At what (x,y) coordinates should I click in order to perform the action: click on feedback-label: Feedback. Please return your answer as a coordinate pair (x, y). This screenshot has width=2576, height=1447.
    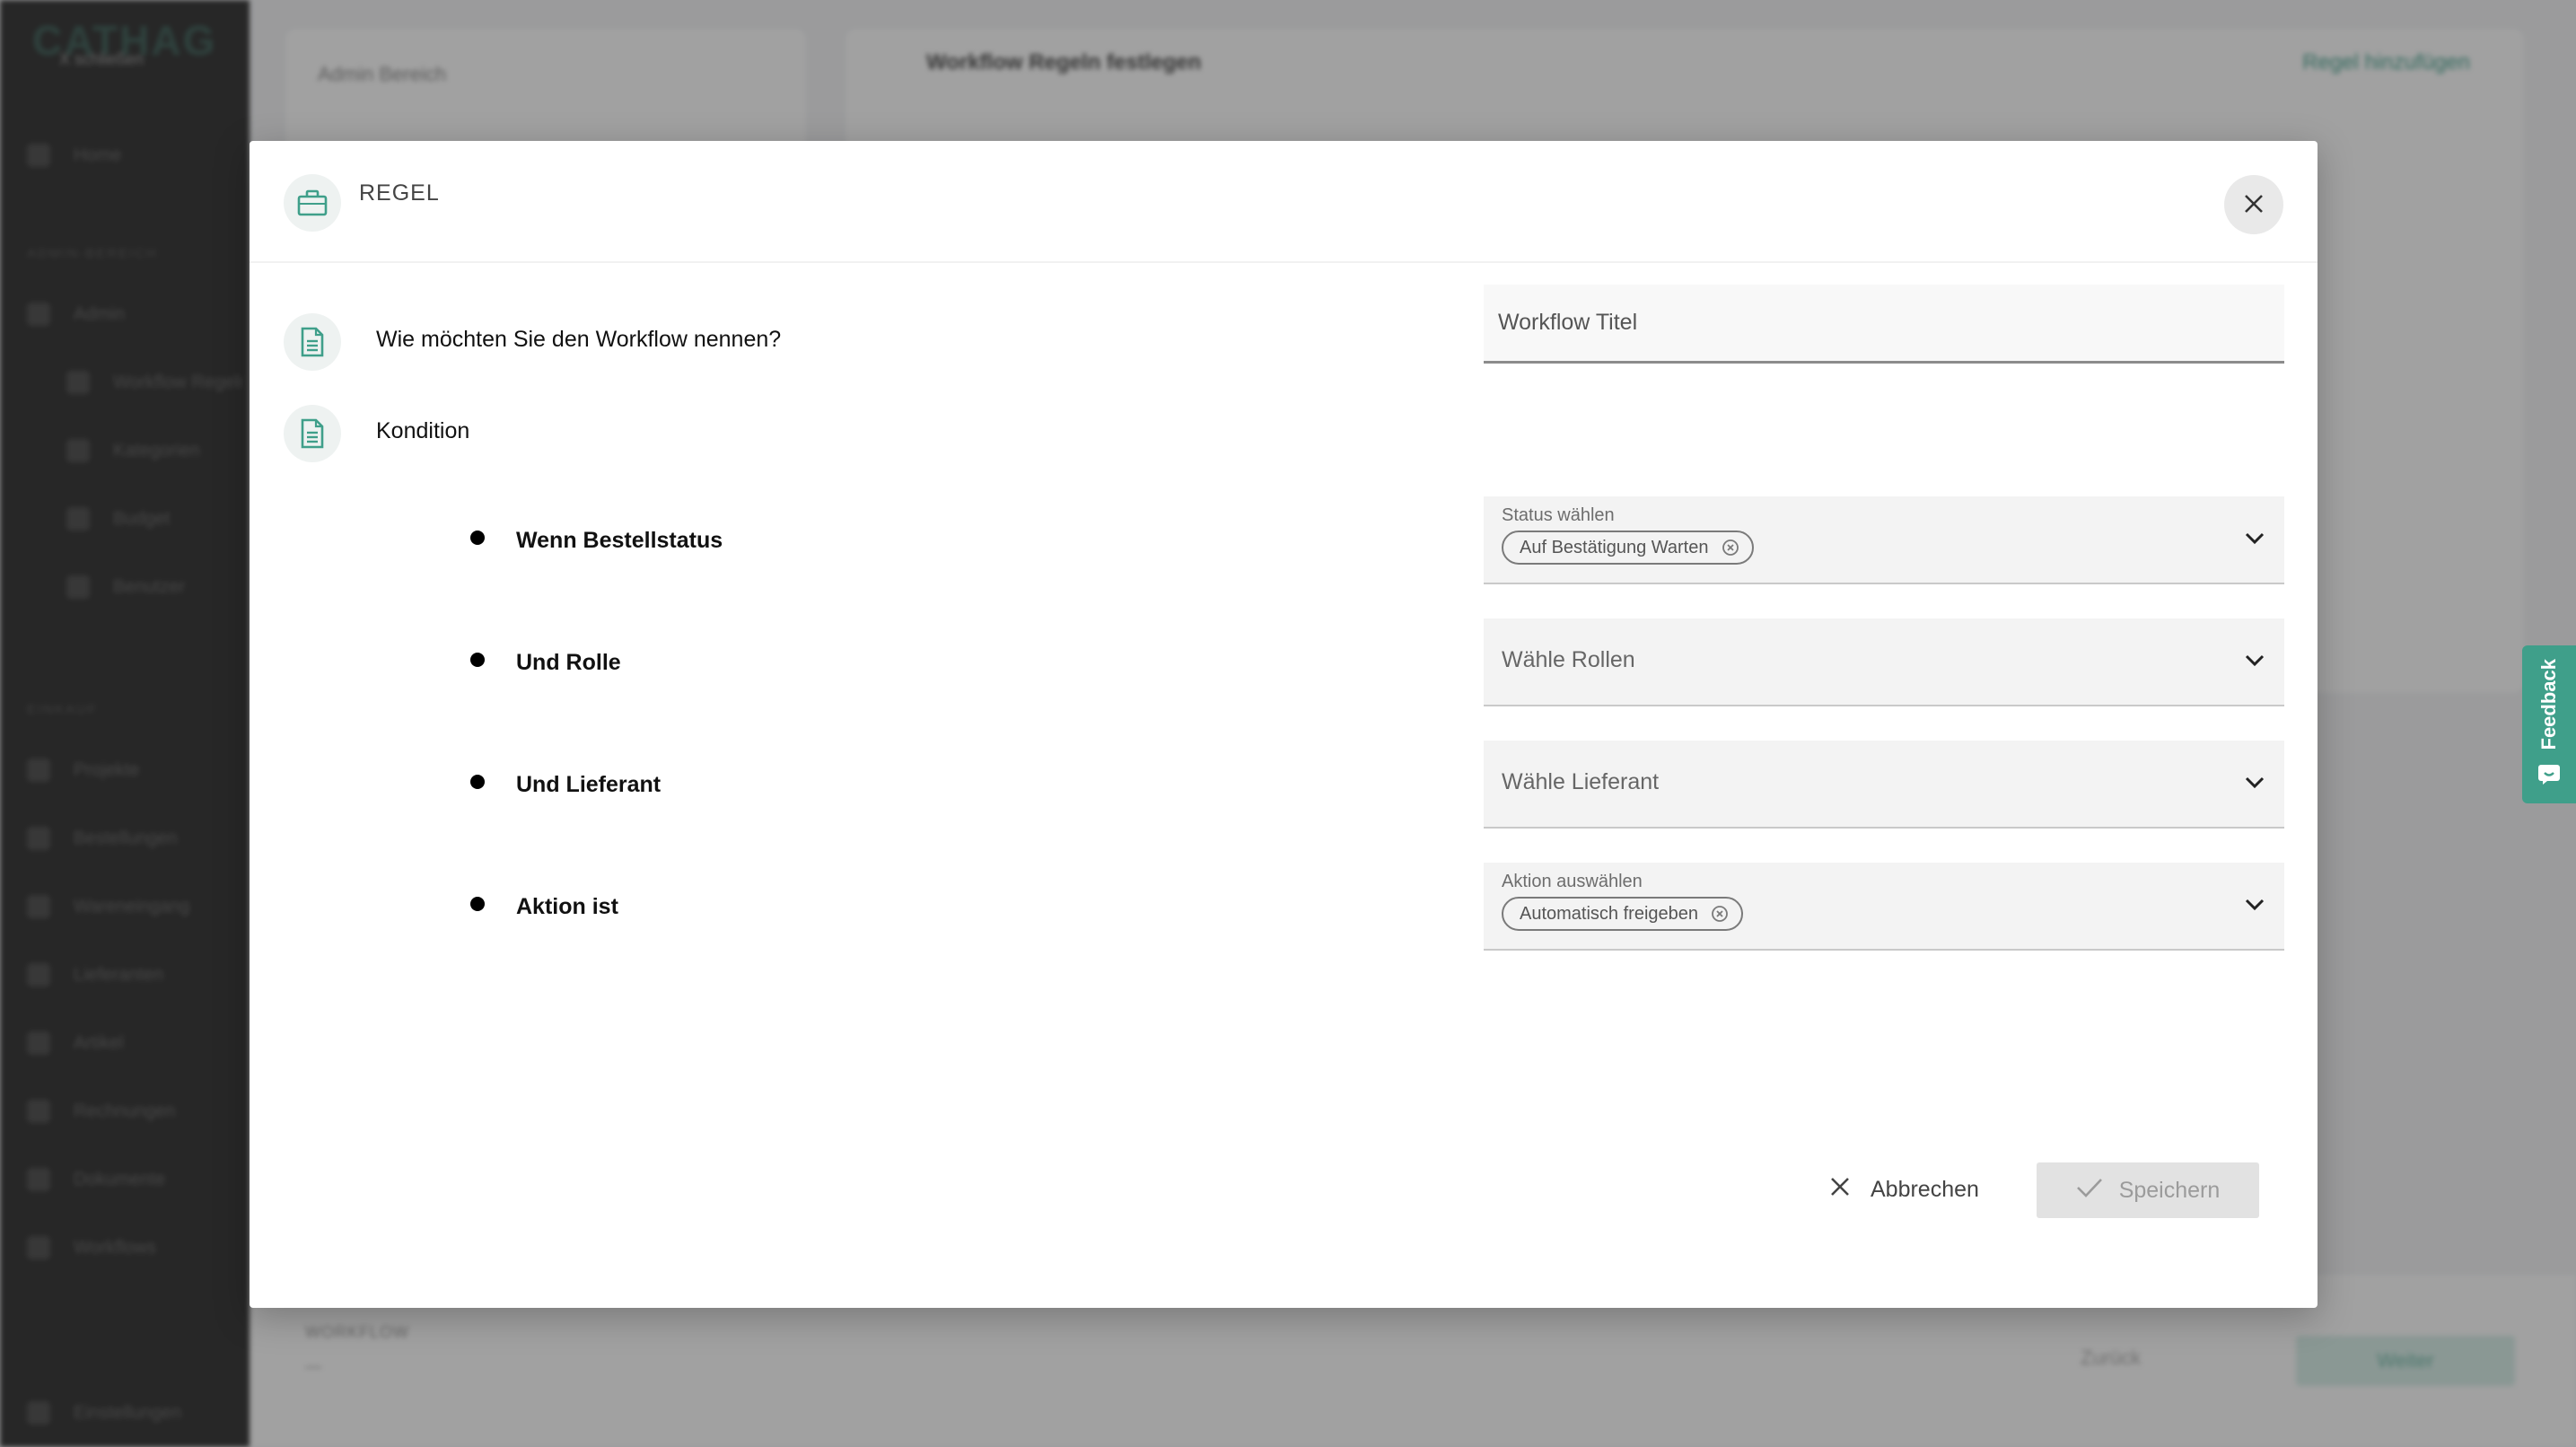
    Looking at the image, I should click on (2548, 704).